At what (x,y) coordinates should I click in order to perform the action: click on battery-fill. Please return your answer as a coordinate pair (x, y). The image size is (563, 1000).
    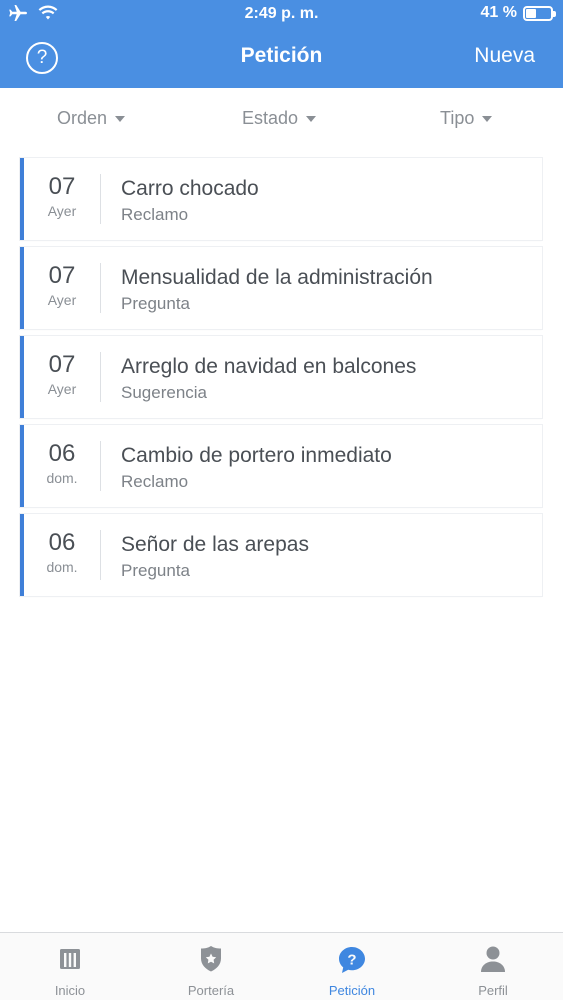
    Looking at the image, I should click on (531, 13).